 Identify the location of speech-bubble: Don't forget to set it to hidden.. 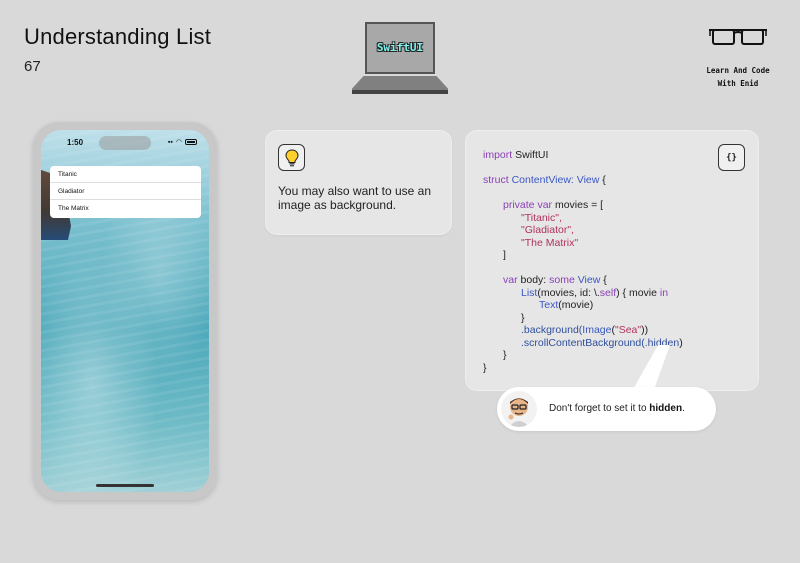
(606, 409).